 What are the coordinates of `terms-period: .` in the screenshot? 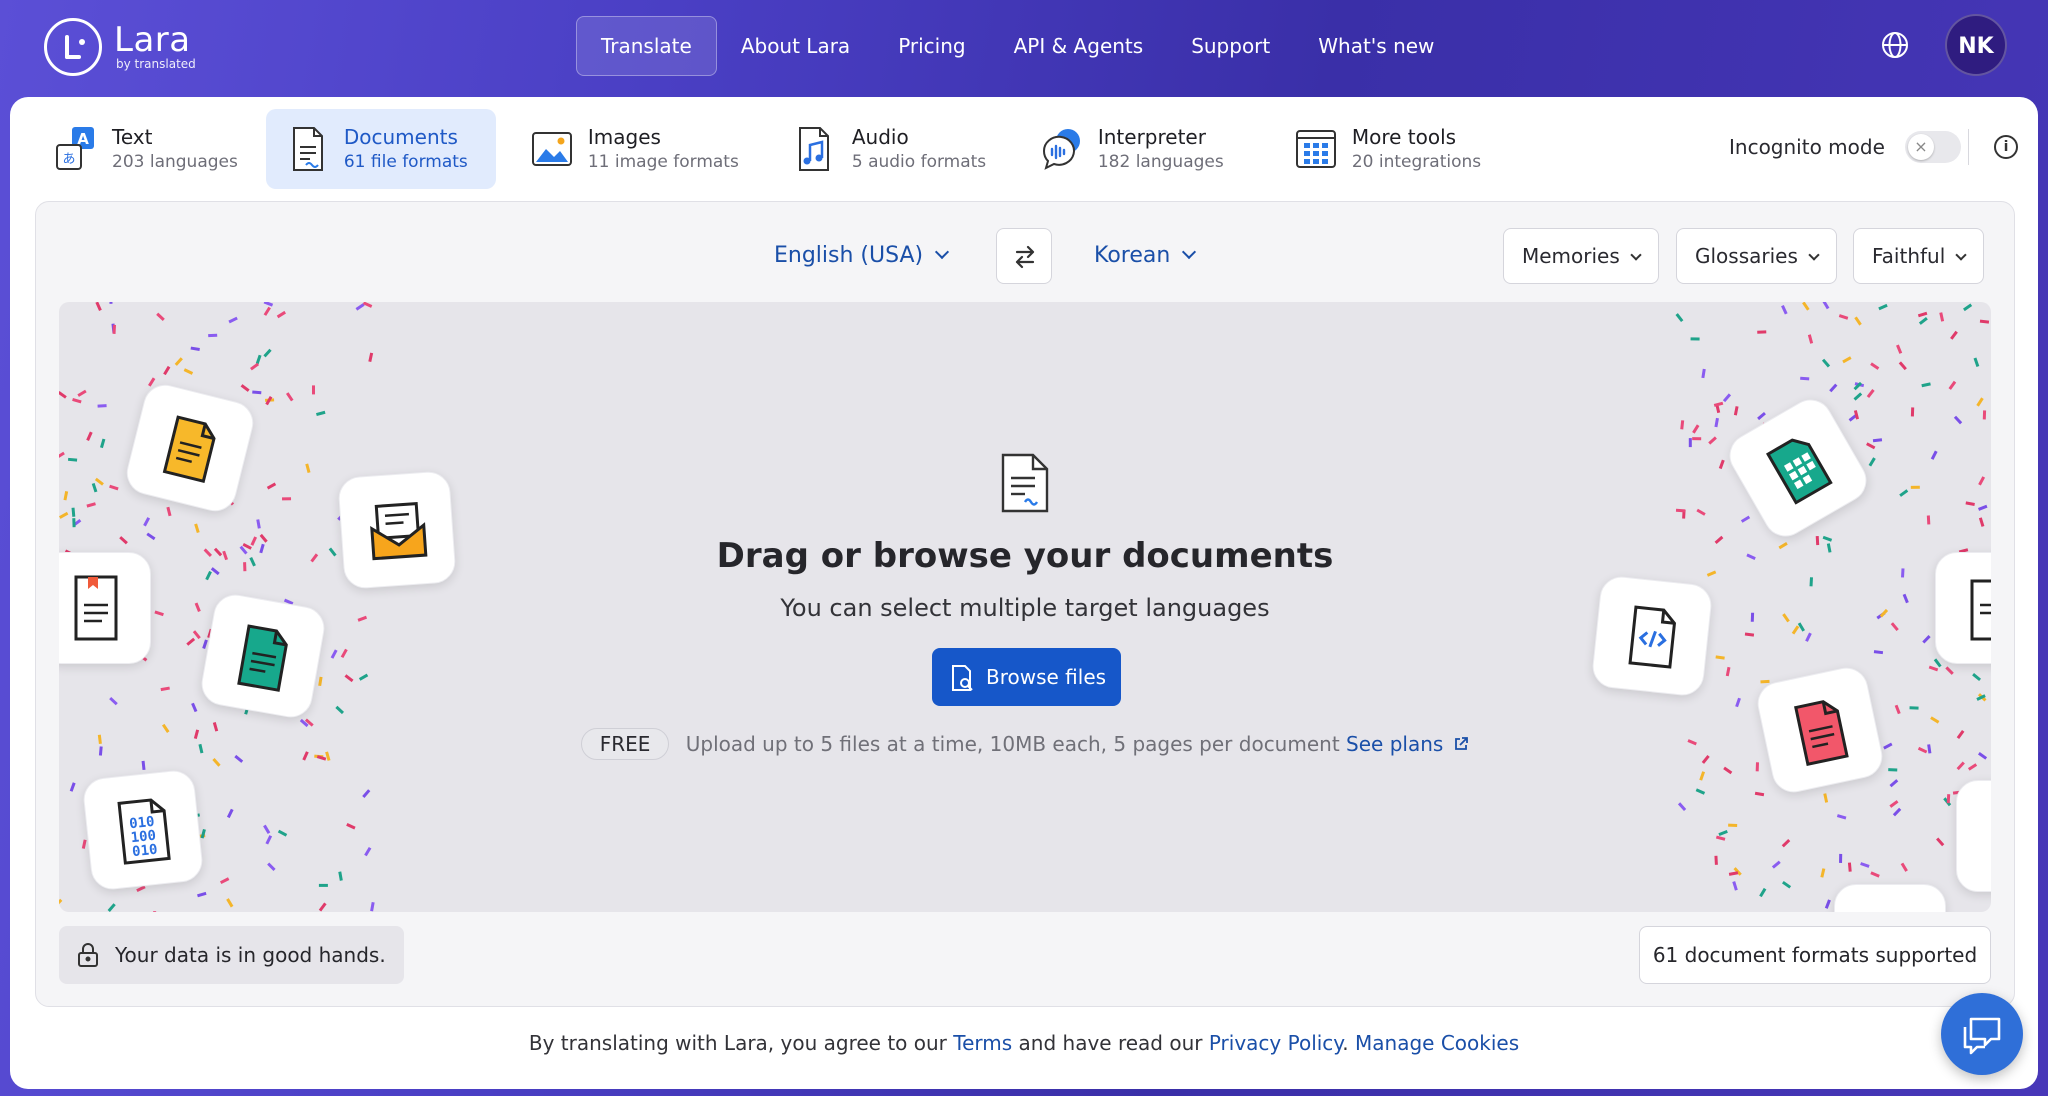 It's located at (1345, 1043).